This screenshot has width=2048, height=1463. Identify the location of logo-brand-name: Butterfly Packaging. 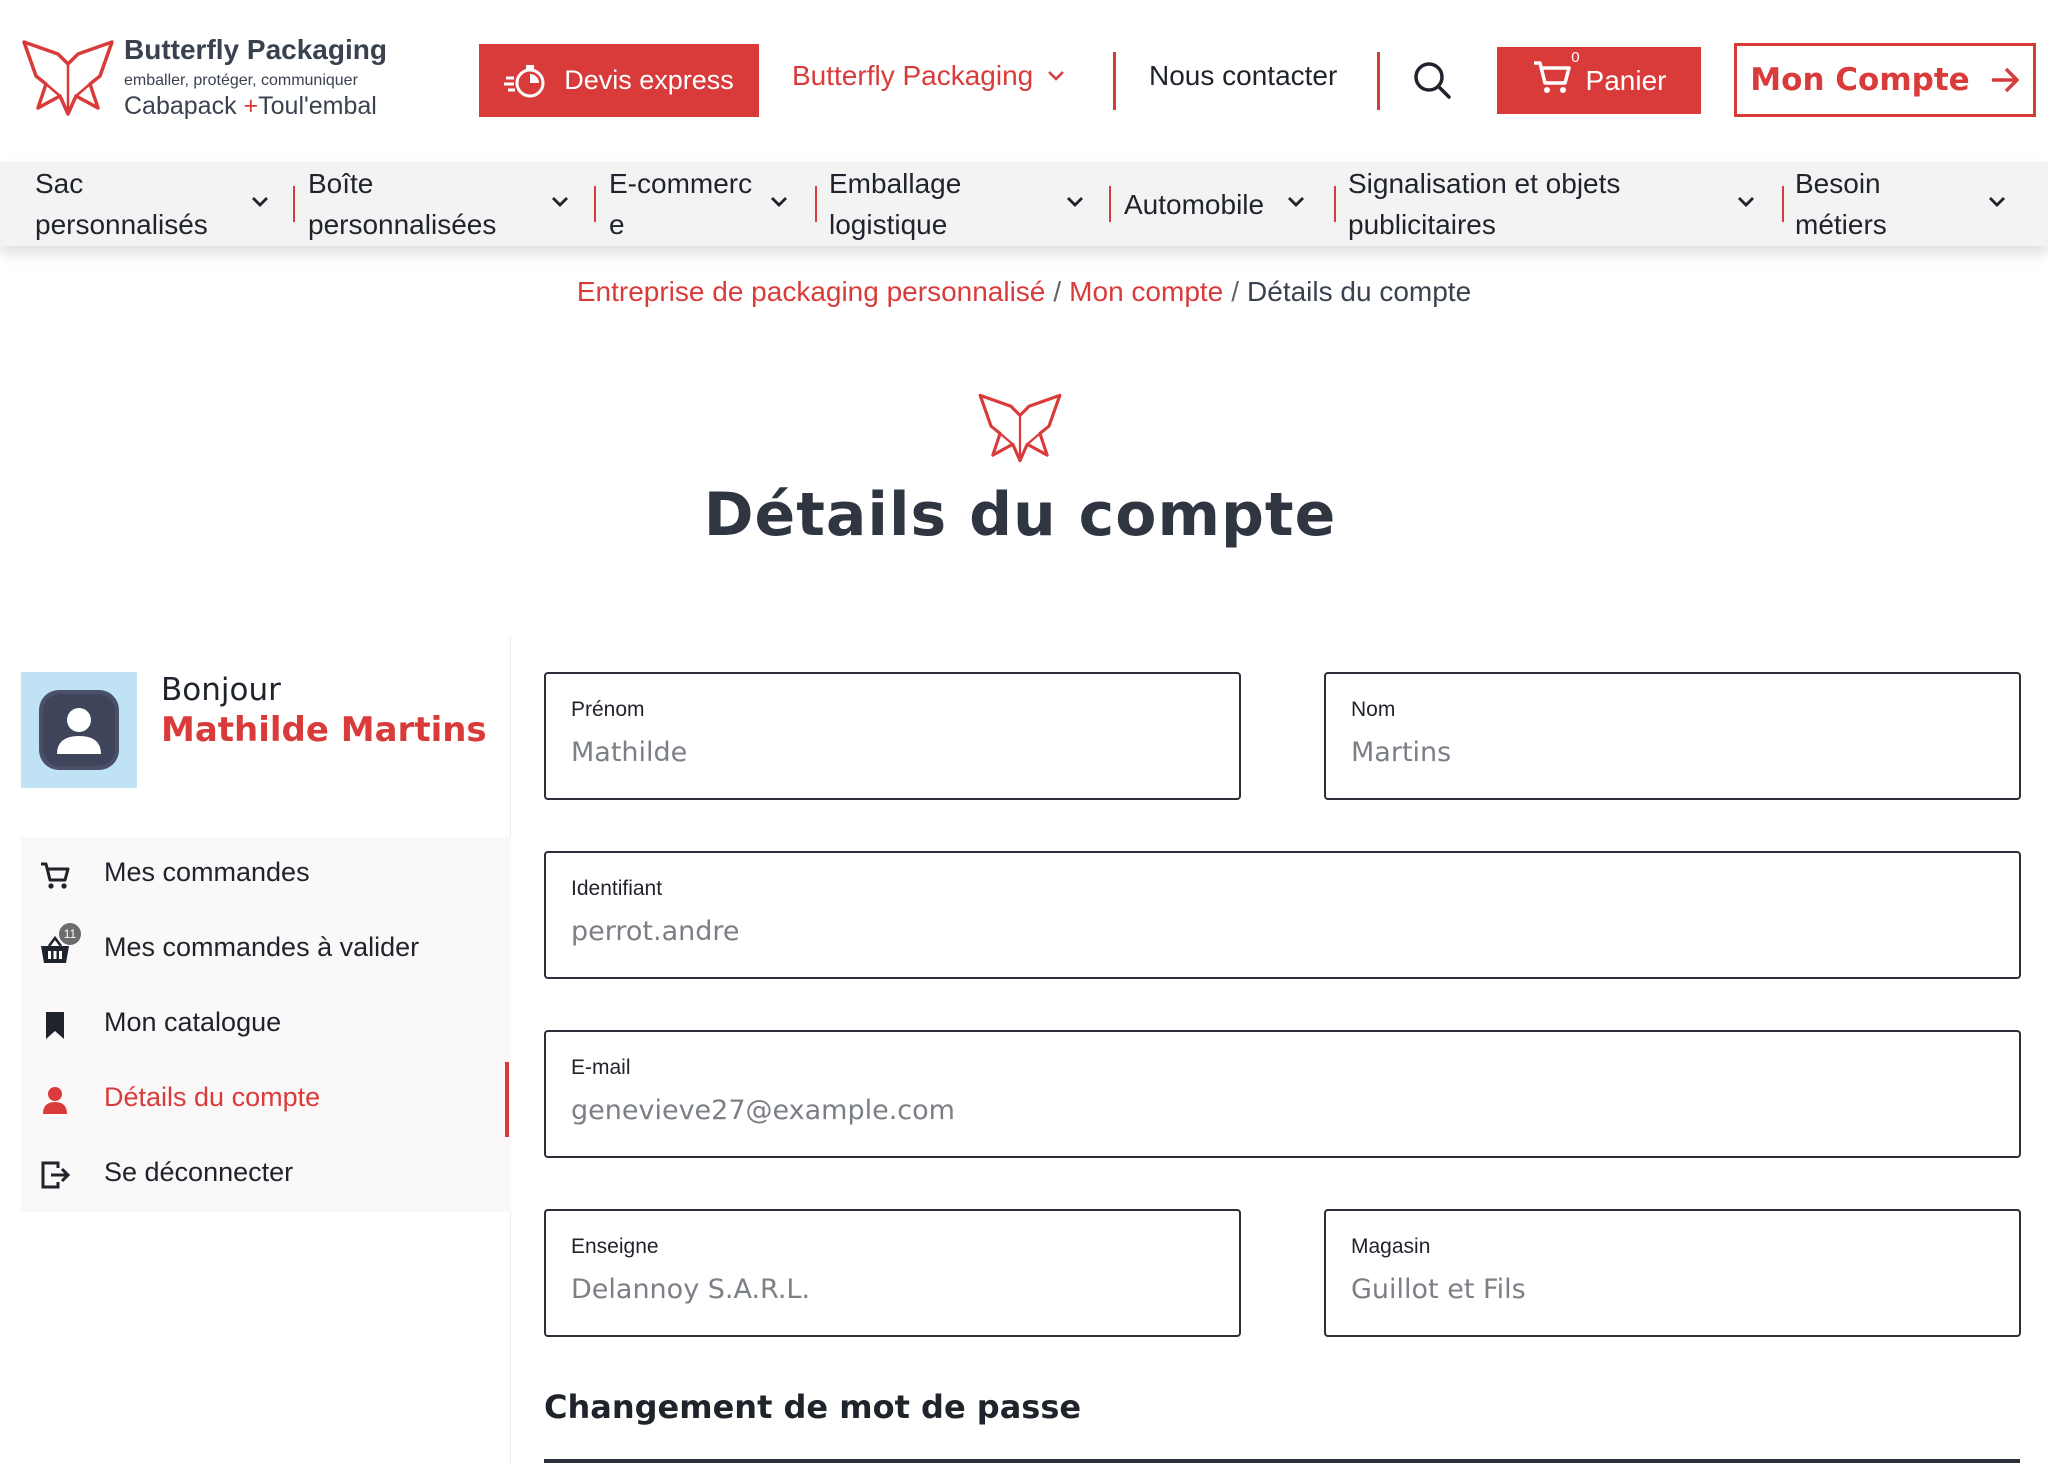
(255, 49).